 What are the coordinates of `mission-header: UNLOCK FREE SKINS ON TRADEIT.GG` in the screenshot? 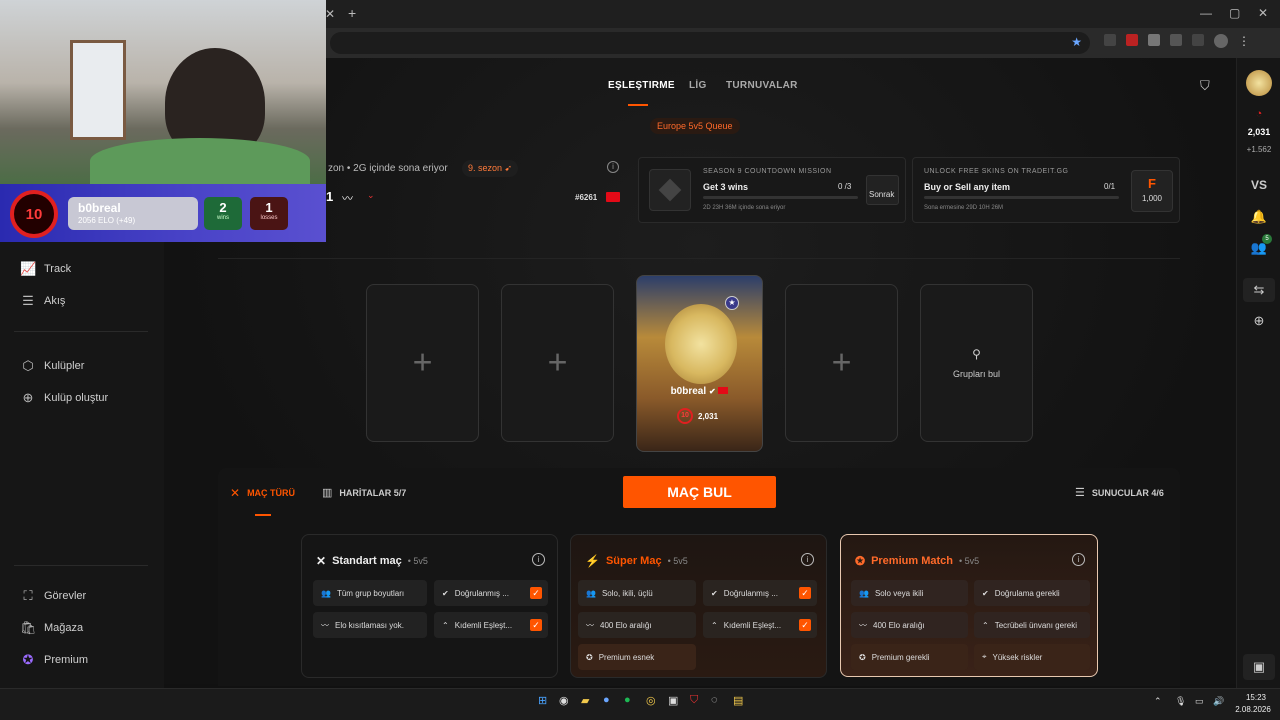 It's located at (996, 171).